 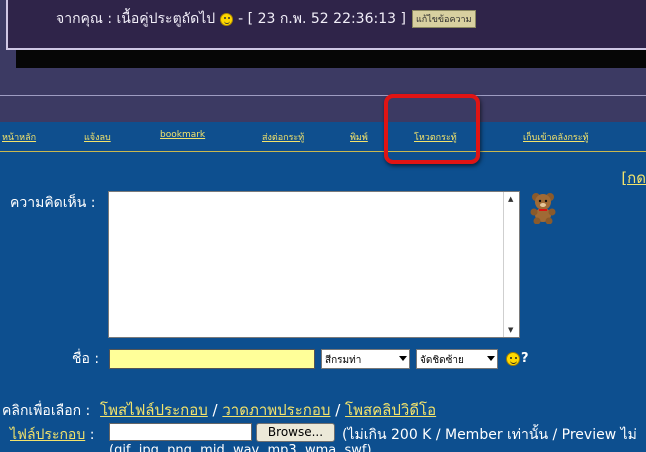 I want to click on scroll-up-icon: ▲, so click(x=510, y=199).